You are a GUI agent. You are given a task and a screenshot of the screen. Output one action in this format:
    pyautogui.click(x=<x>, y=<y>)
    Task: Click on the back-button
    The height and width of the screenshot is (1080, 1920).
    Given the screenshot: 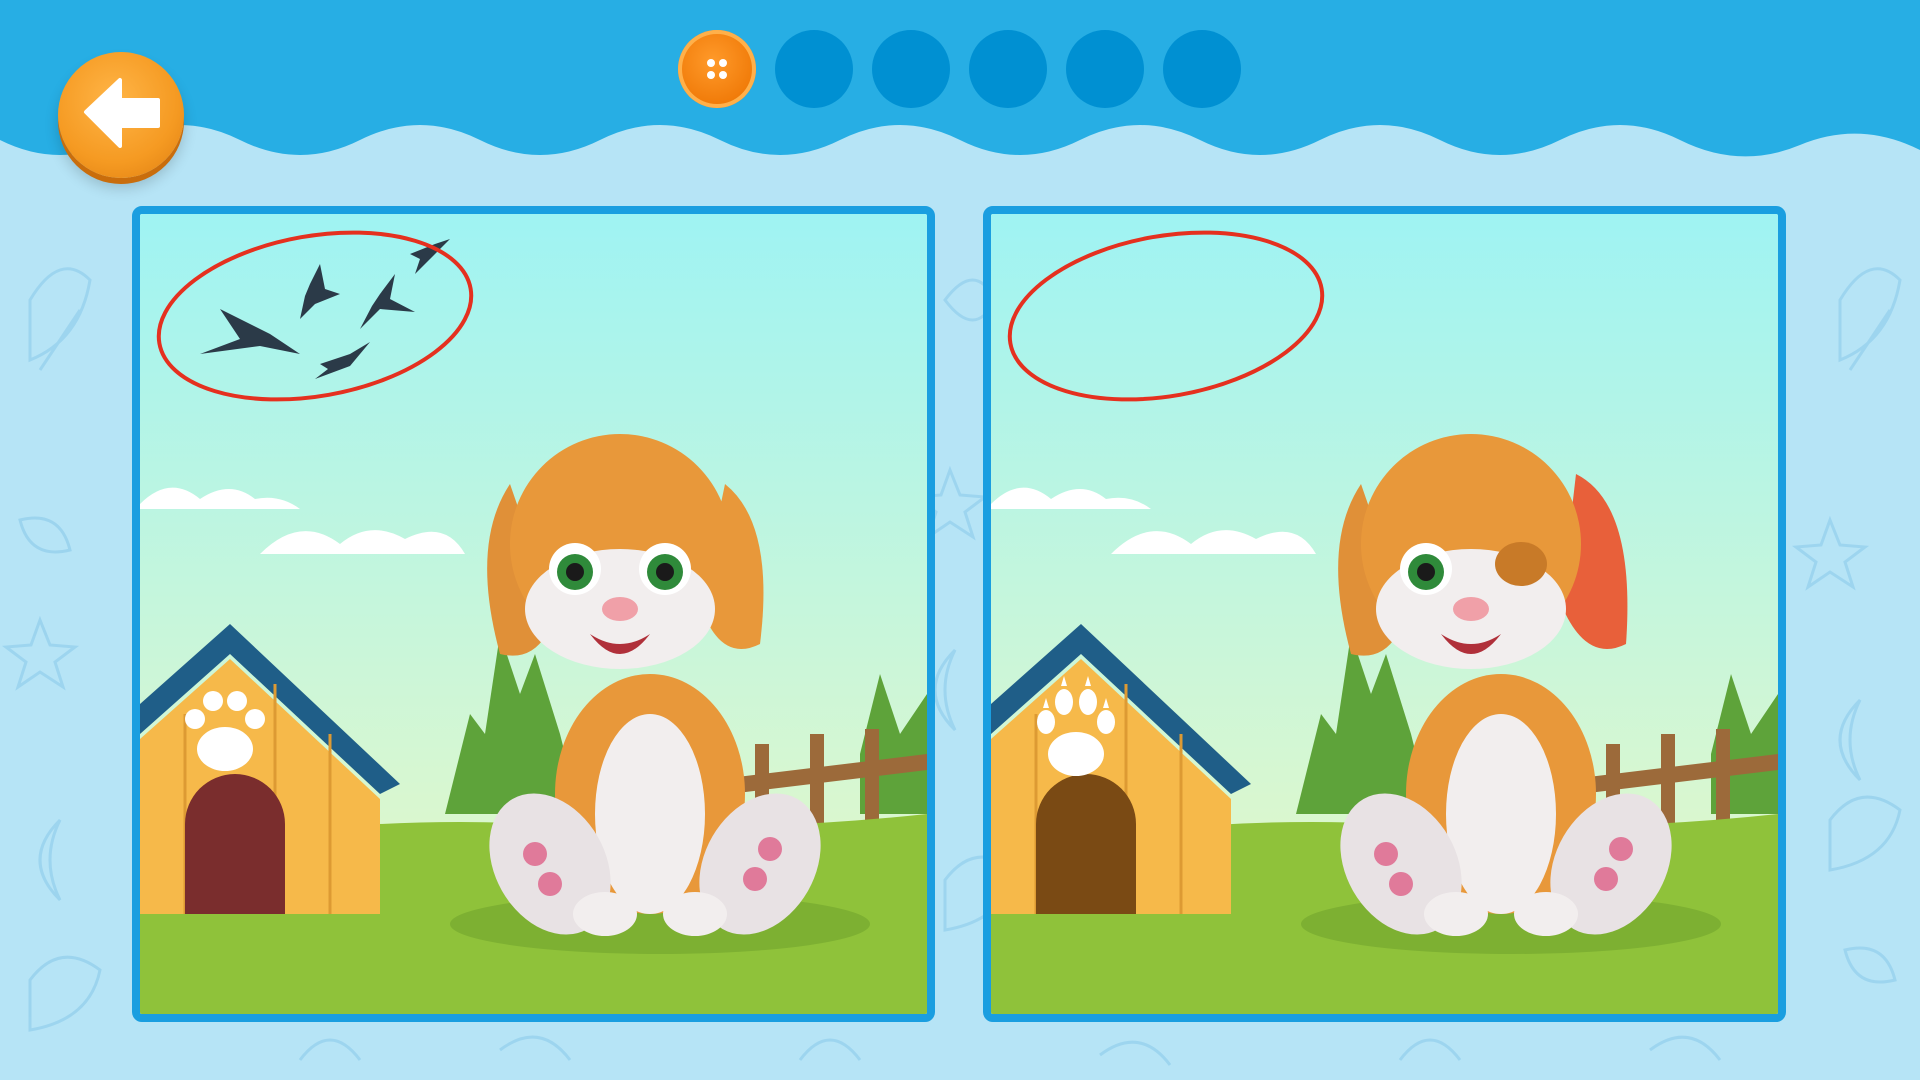 What is the action you would take?
    pyautogui.click(x=121, y=115)
    